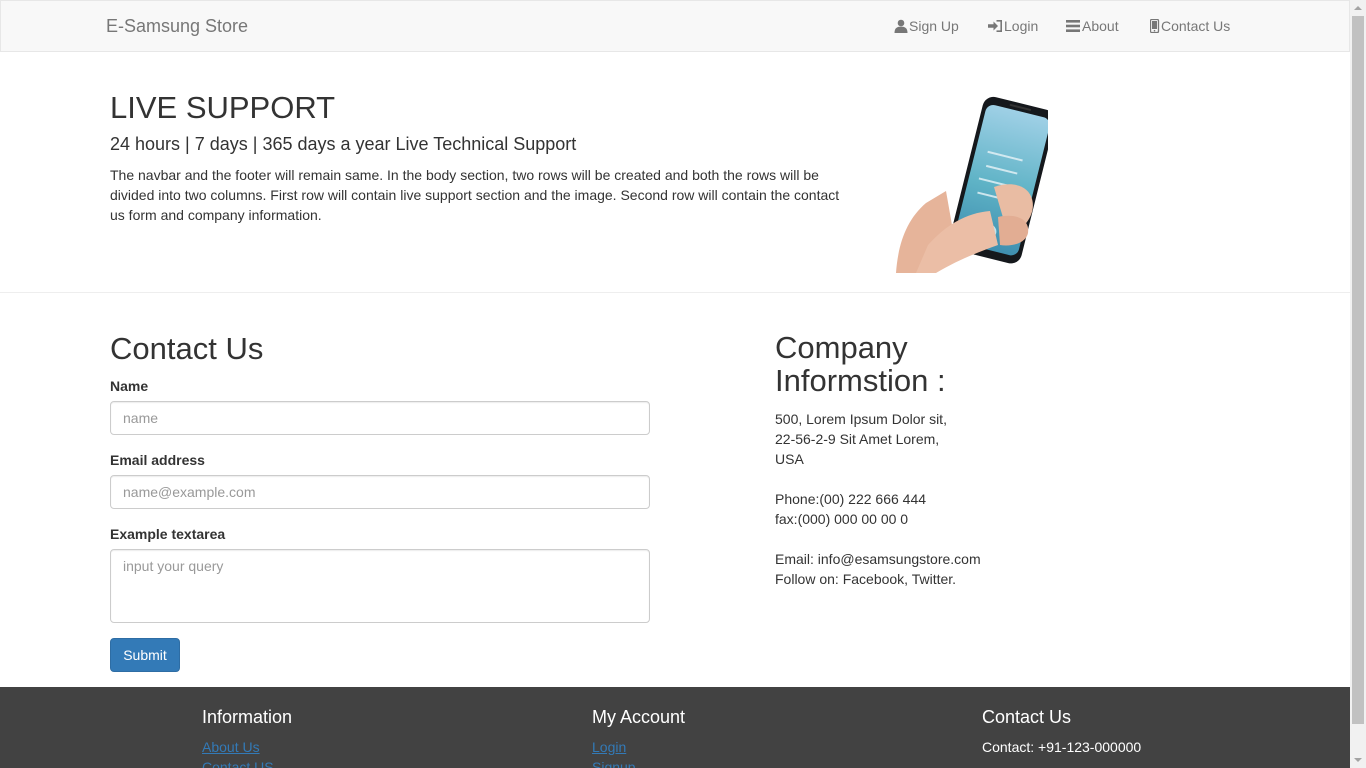  Describe the element at coordinates (223, 107) in the screenshot. I see `hero-title: LIVE SUPPORT` at that location.